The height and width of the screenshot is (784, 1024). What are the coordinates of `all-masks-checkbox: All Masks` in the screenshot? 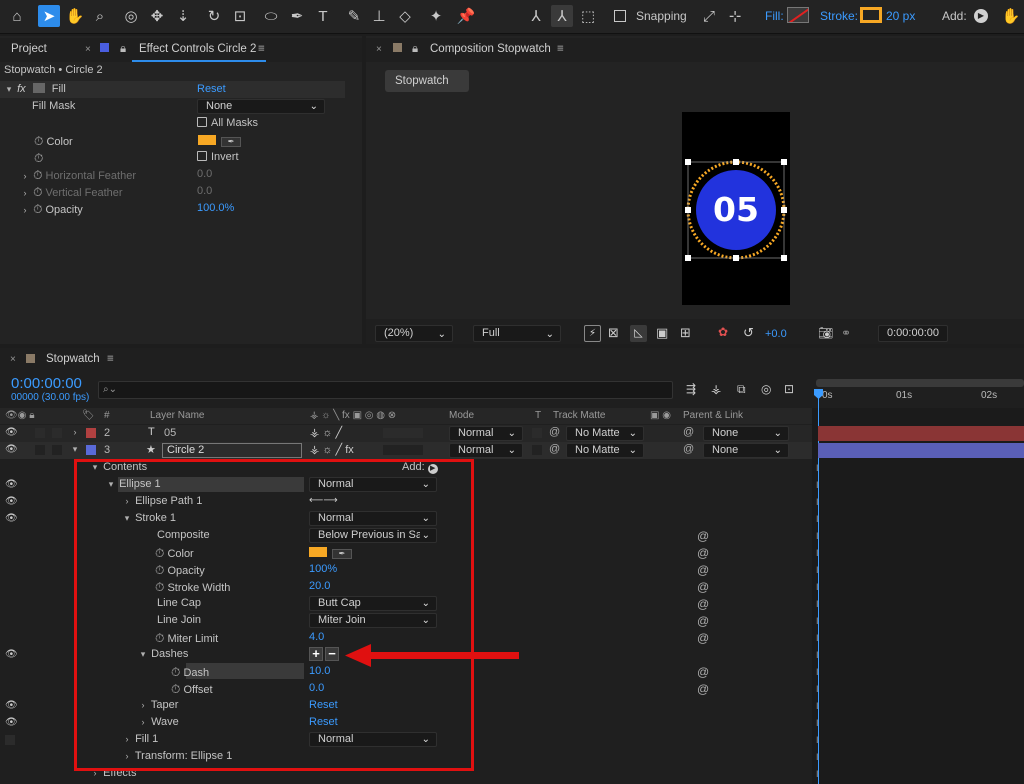 It's located at (227, 125).